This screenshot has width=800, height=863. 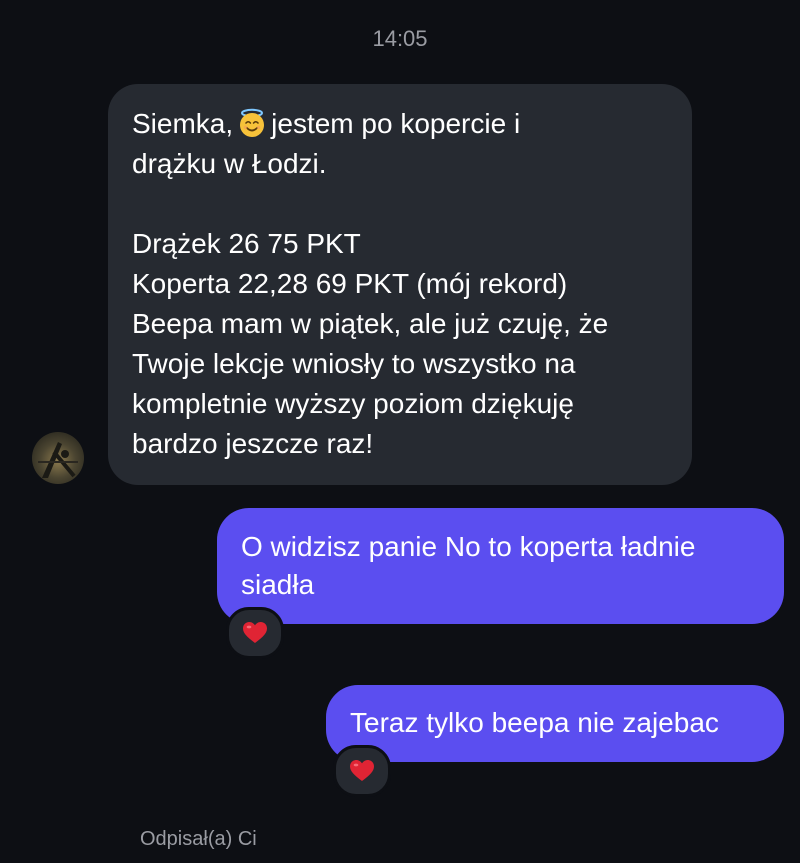 I want to click on message-line: Teraz tylko beepa nie zajebac, so click(x=534, y=722).